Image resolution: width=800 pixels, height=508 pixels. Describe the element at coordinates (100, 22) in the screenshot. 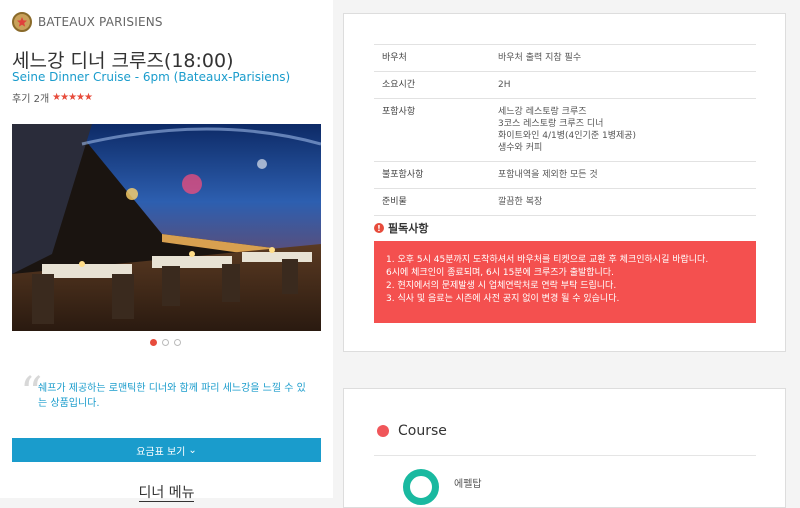

I see `brand-name: BATEAUX PARISIENS` at that location.